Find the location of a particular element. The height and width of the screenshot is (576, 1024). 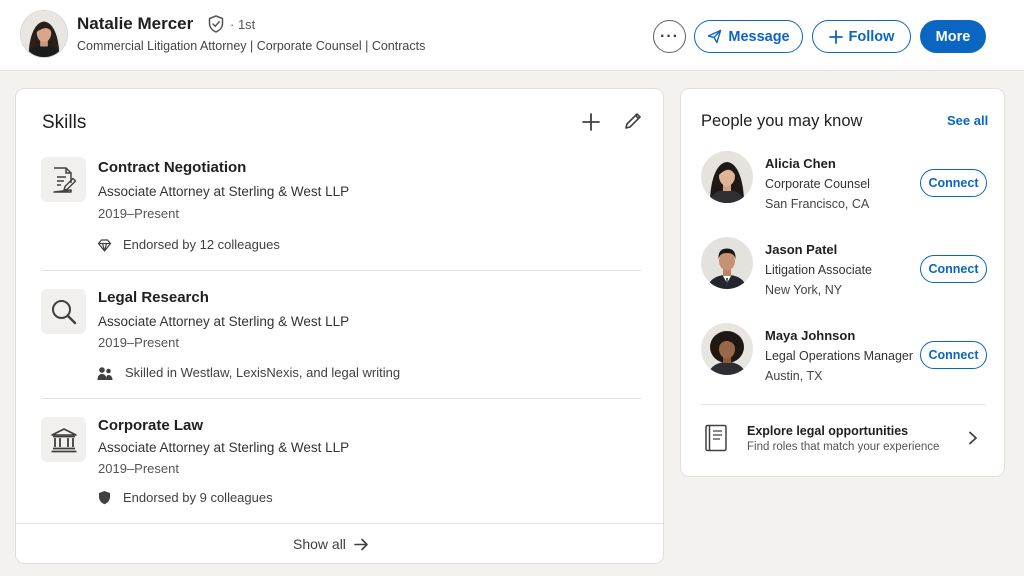

add-icon is located at coordinates (591, 122).